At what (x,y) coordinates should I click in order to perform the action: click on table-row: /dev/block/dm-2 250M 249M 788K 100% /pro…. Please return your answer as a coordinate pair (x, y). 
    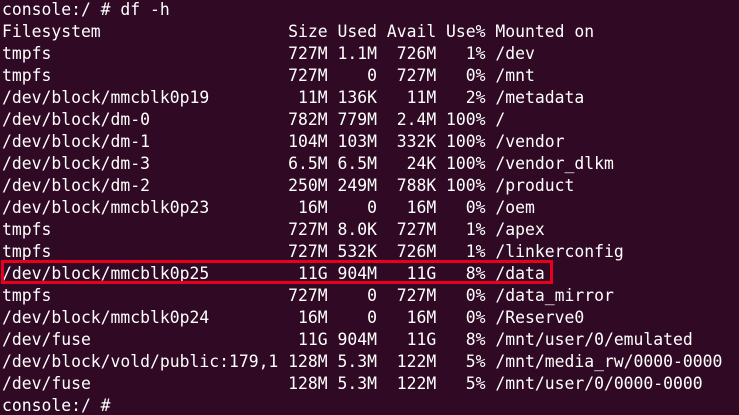
    Looking at the image, I should click on (288, 185).